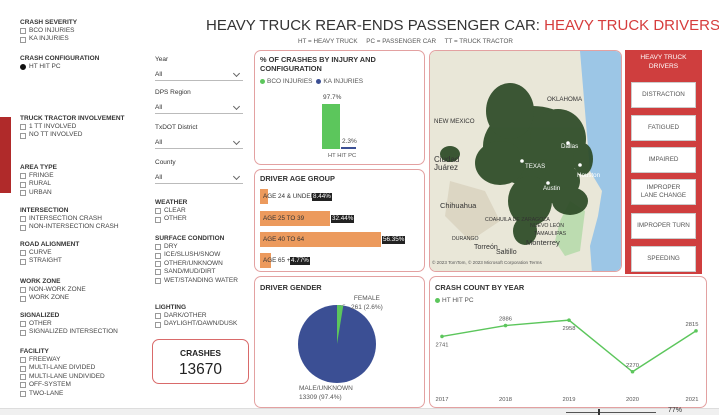 This screenshot has height=415, width=719. What do you see at coordinates (69, 219) in the screenshot?
I see `checkbox-intersection-crash: INTERSECTION CRASH` at bounding box center [69, 219].